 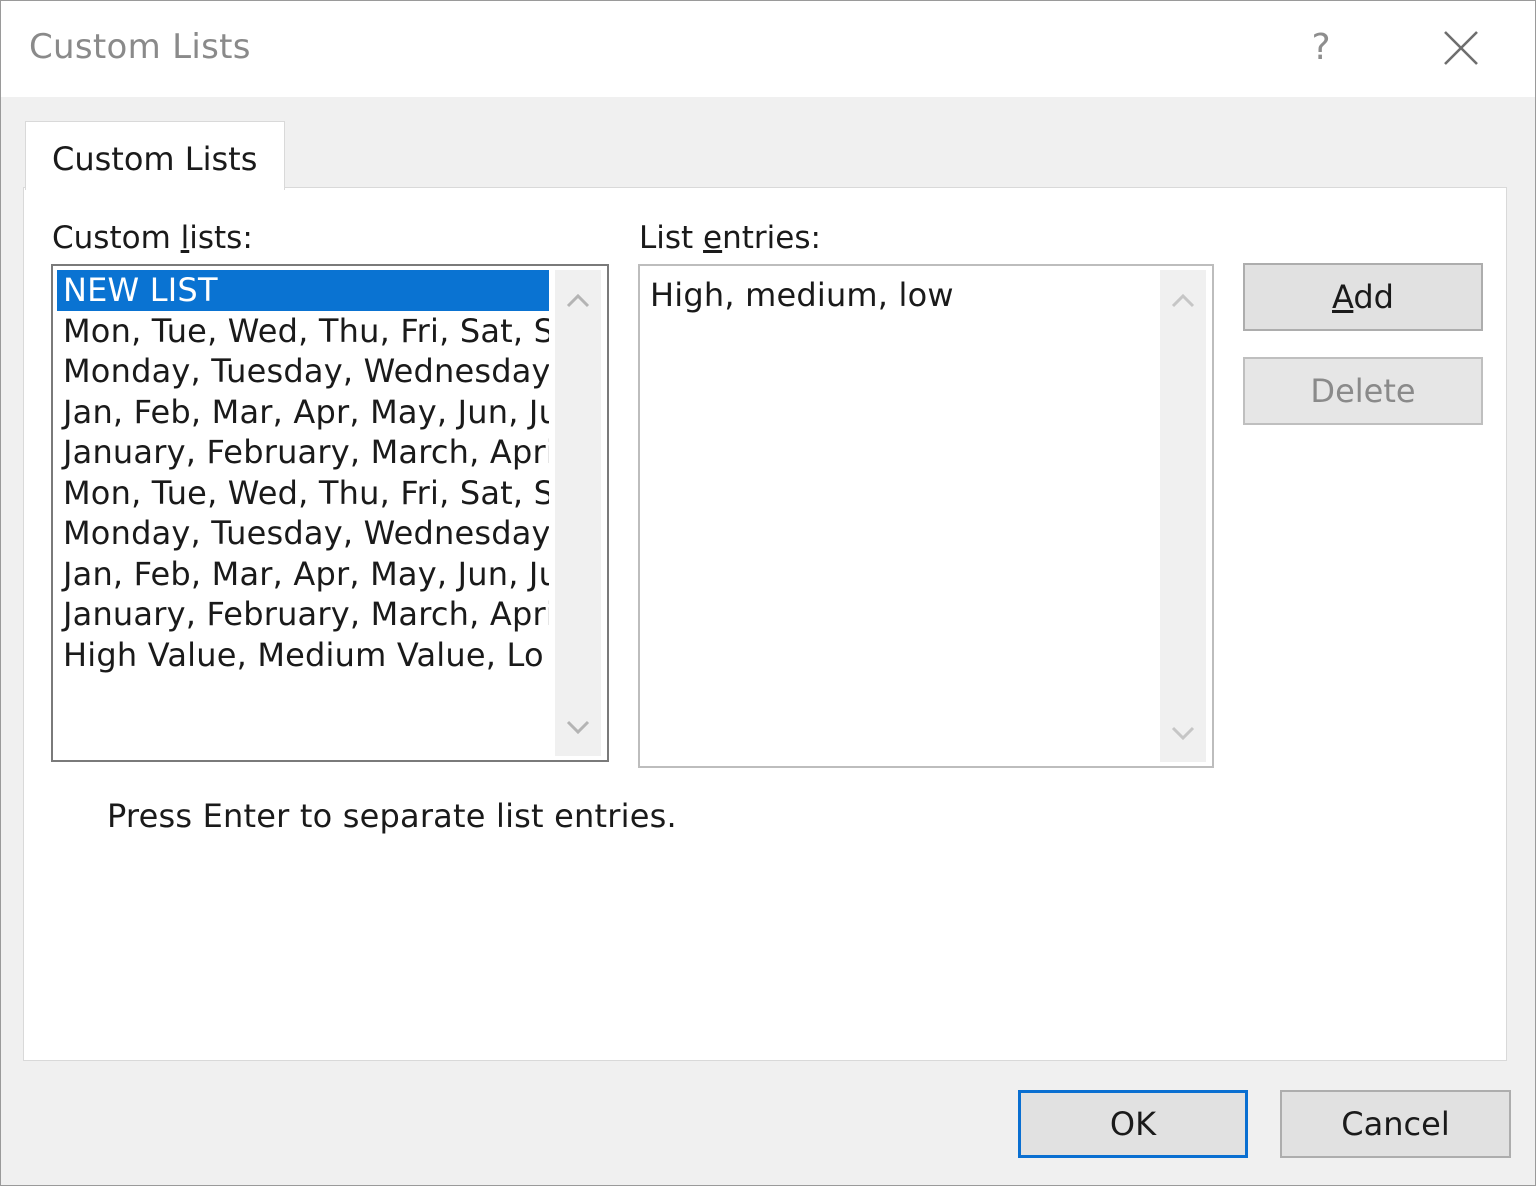 What do you see at coordinates (578, 513) in the screenshot?
I see `custom-lists-scrollbar` at bounding box center [578, 513].